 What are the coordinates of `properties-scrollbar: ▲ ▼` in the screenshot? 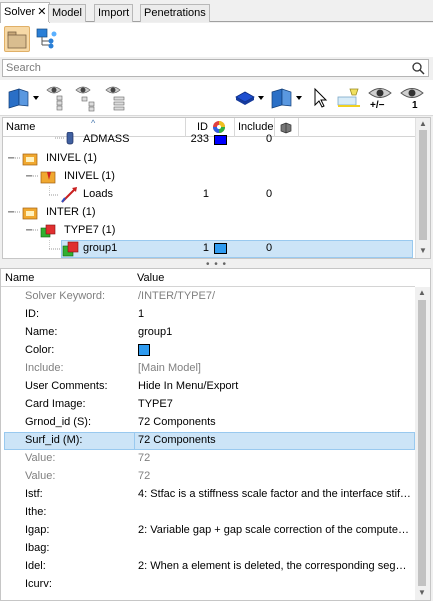 It's located at (422, 443).